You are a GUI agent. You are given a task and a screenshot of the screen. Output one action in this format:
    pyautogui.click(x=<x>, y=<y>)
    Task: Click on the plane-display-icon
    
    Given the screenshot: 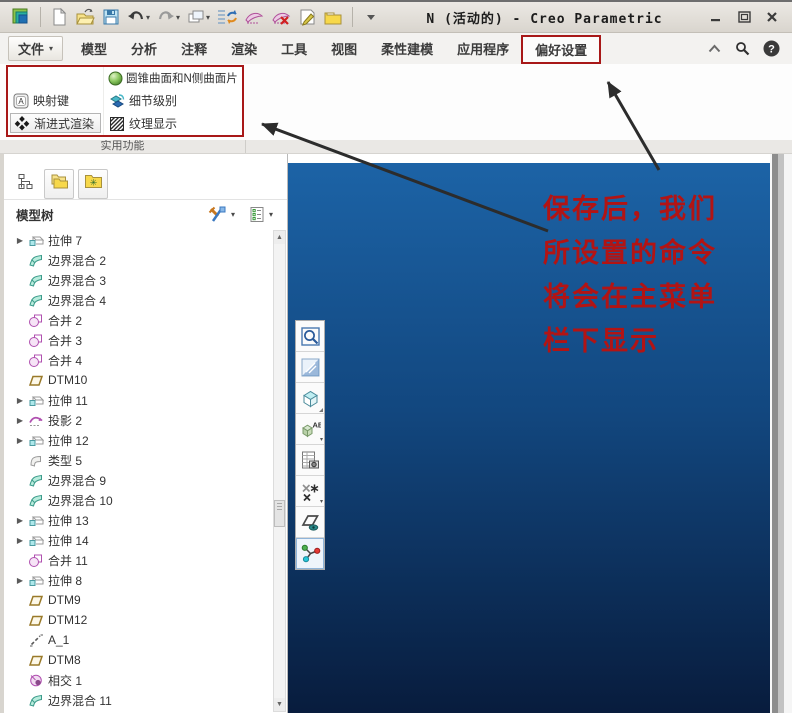 What is the action you would take?
    pyautogui.click(x=310, y=522)
    